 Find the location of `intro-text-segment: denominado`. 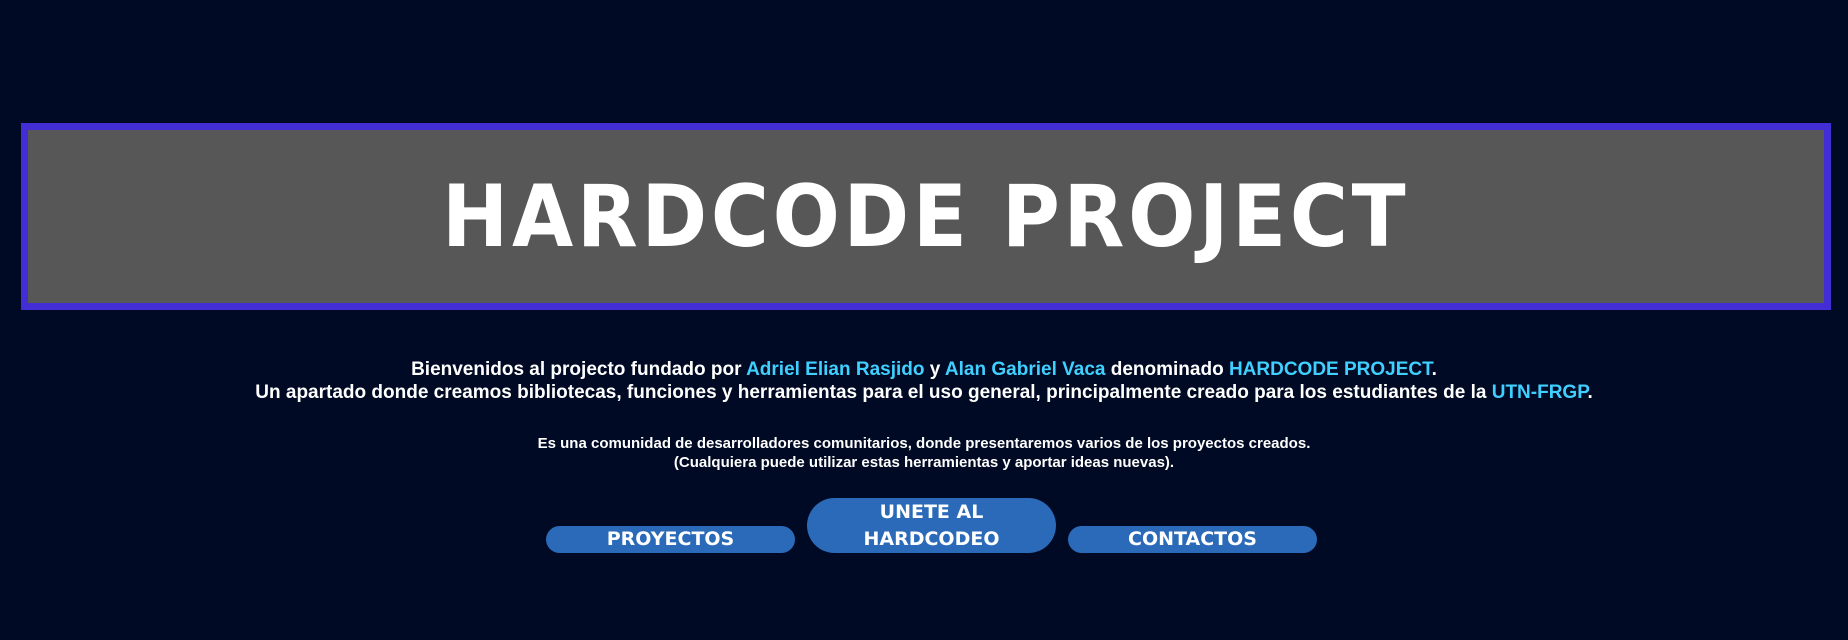

intro-text-segment: denominado is located at coordinates (1167, 369).